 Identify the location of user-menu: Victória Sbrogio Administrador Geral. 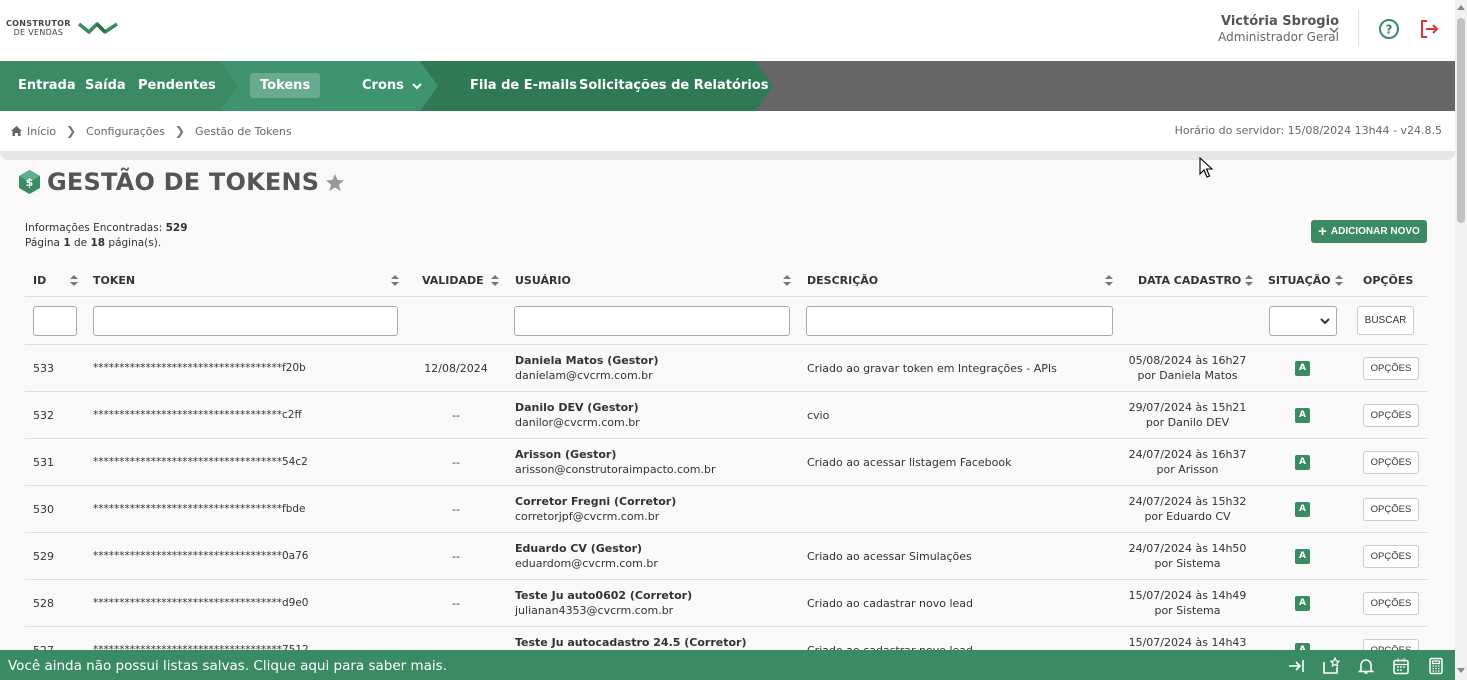
(1278, 29).